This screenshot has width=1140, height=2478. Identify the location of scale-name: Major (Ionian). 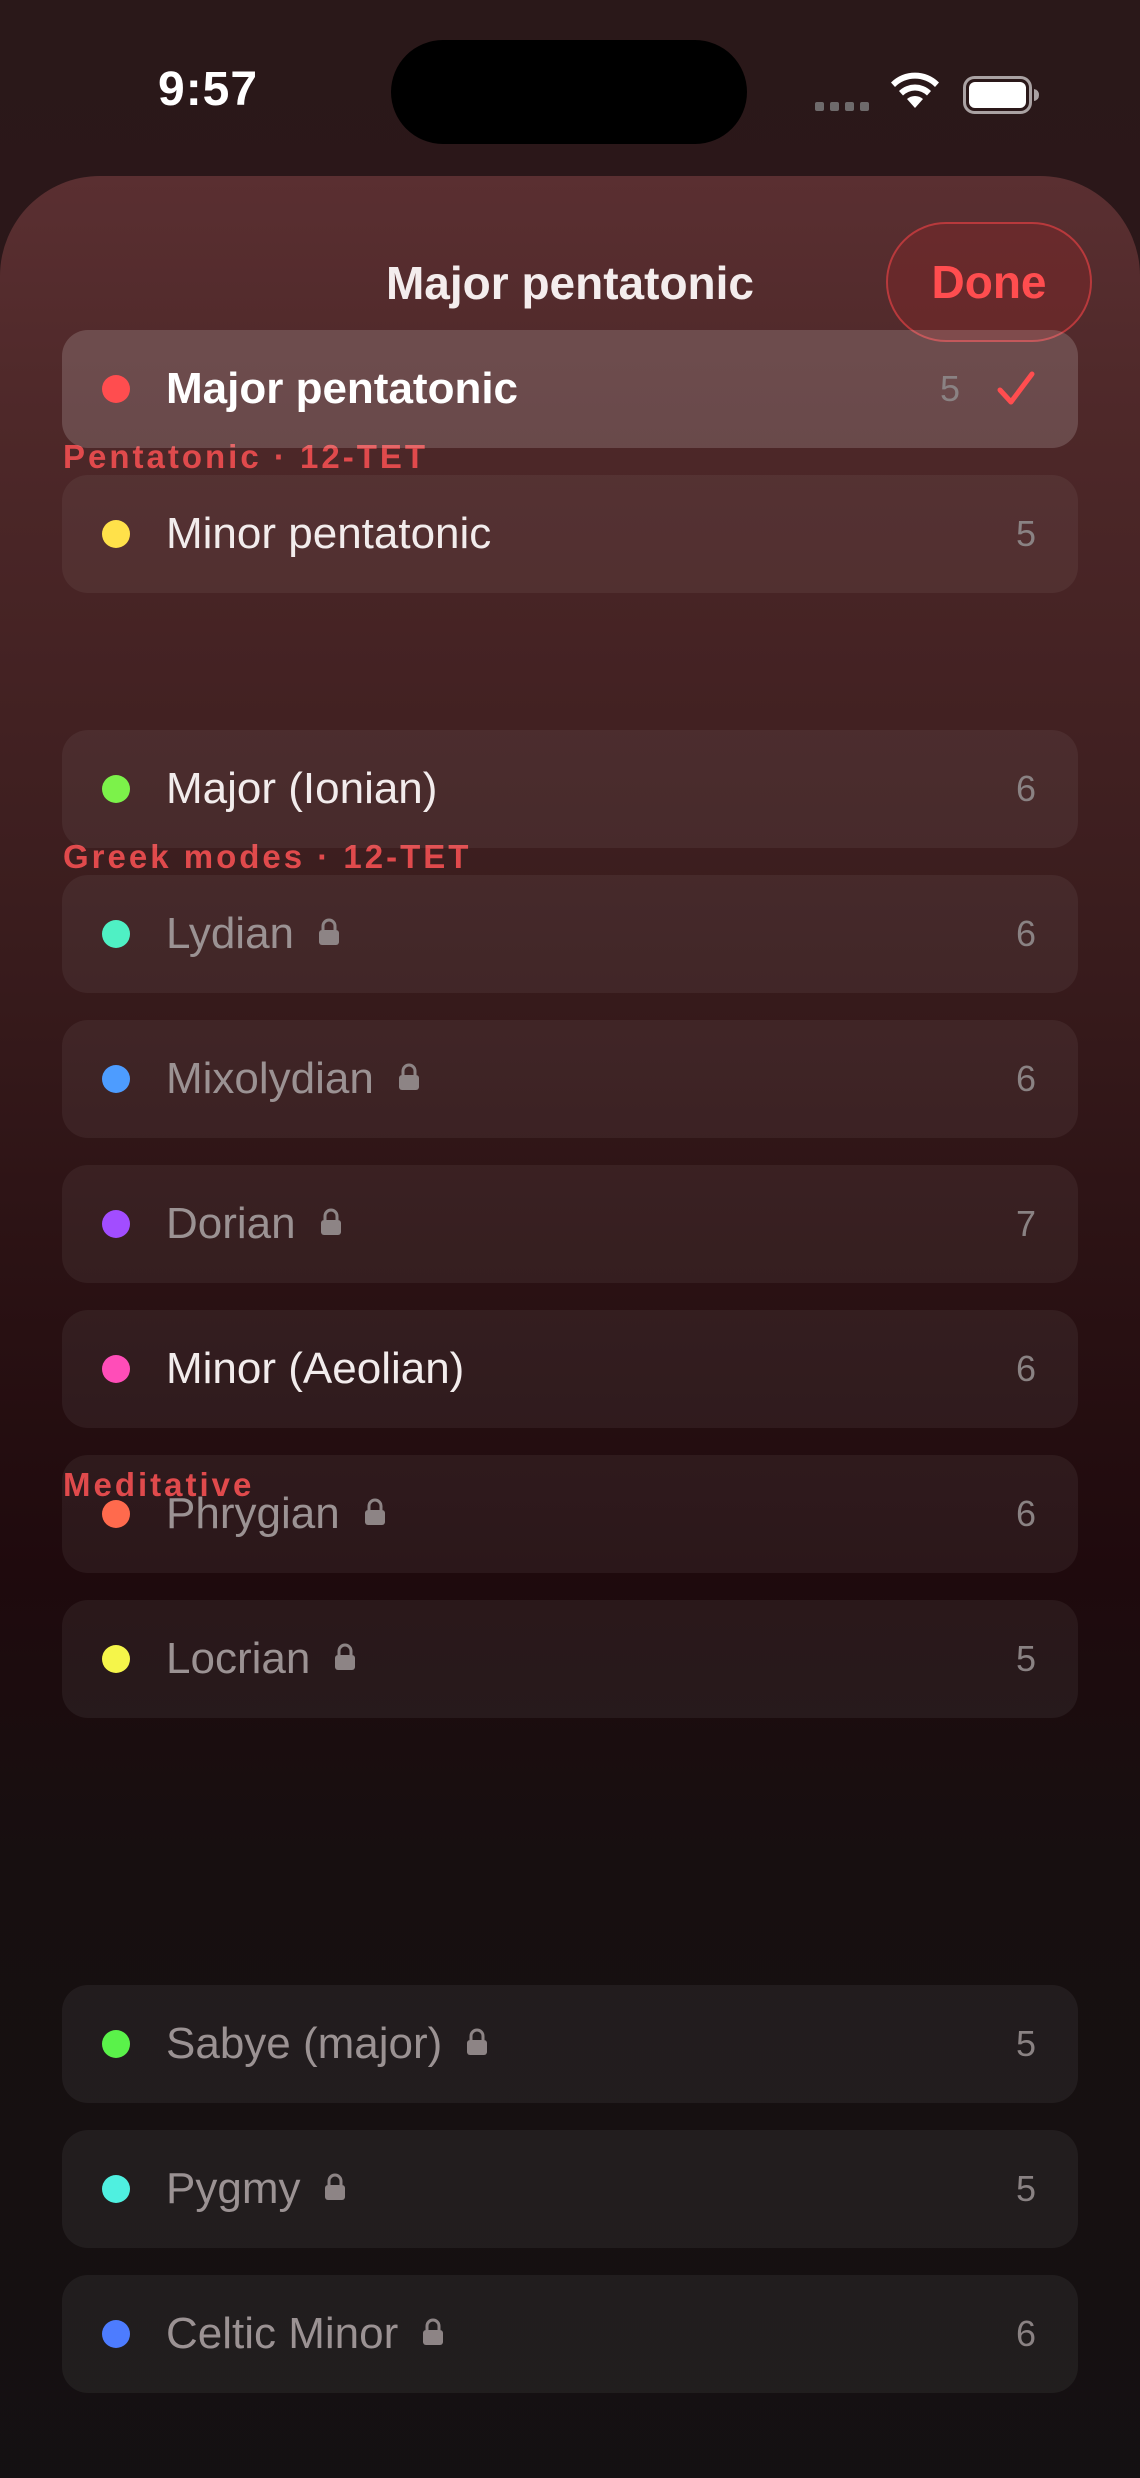
(302, 788).